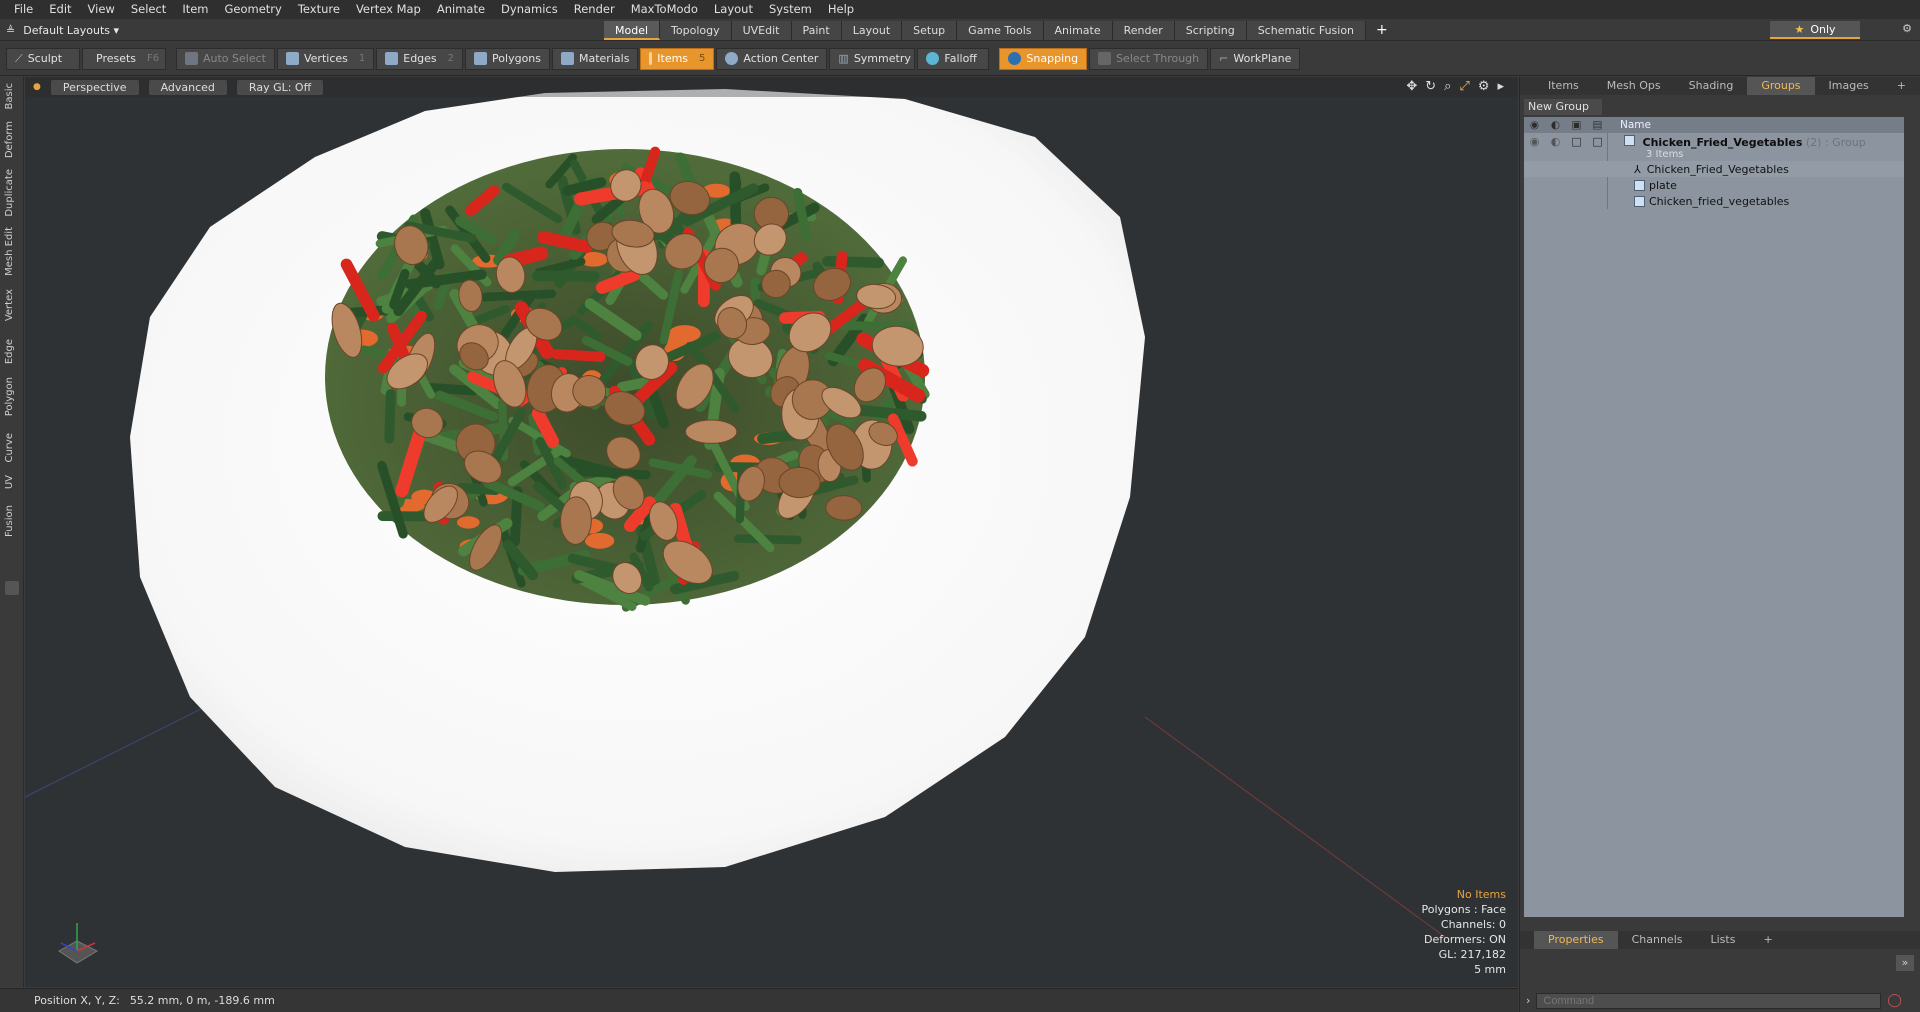  Describe the element at coordinates (507, 58) in the screenshot. I see `polygons-button: Polygons` at that location.